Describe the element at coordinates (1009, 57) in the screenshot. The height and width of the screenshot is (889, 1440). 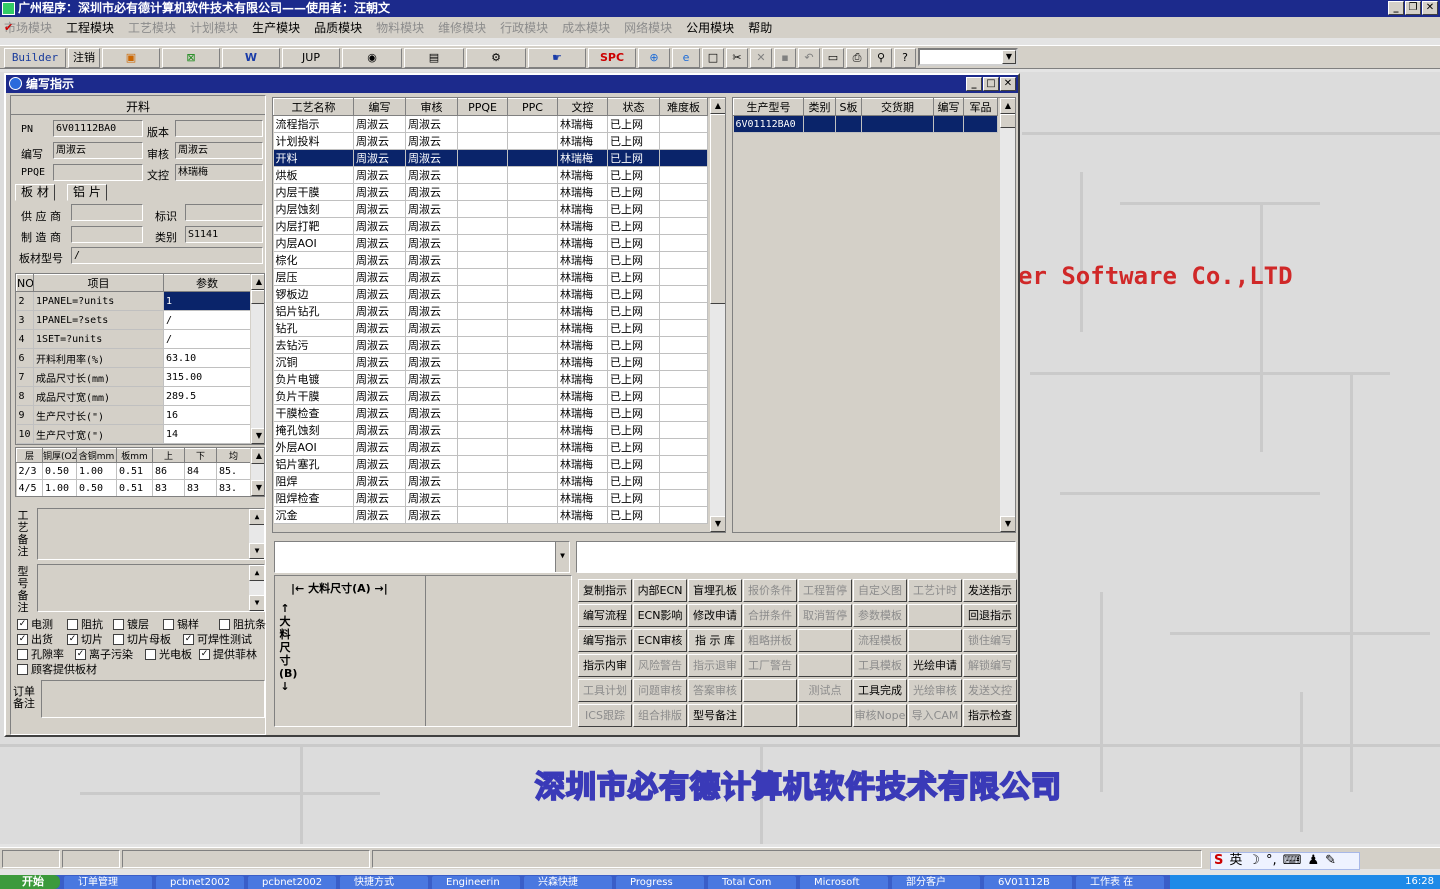
I see `chevron-down-icon: ▼` at that location.